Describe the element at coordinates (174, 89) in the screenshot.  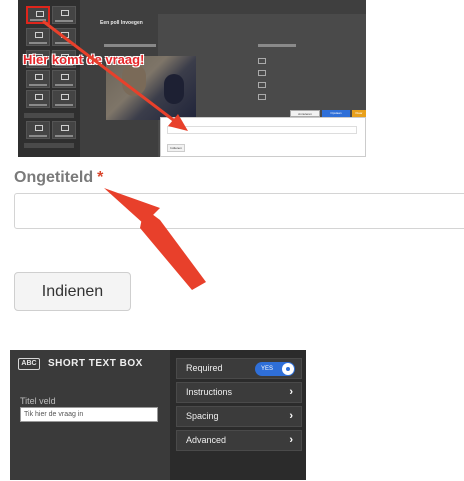
I see `person-right-figure` at that location.